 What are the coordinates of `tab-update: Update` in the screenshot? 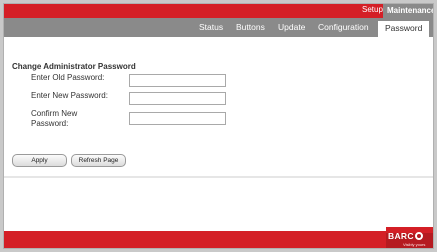 It's located at (291, 27).